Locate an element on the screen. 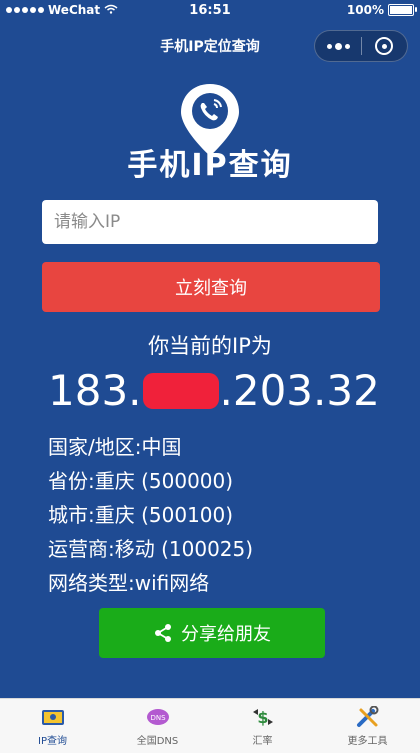 Image resolution: width=420 pixels, height=753 pixels. battery-icon is located at coordinates (402, 10).